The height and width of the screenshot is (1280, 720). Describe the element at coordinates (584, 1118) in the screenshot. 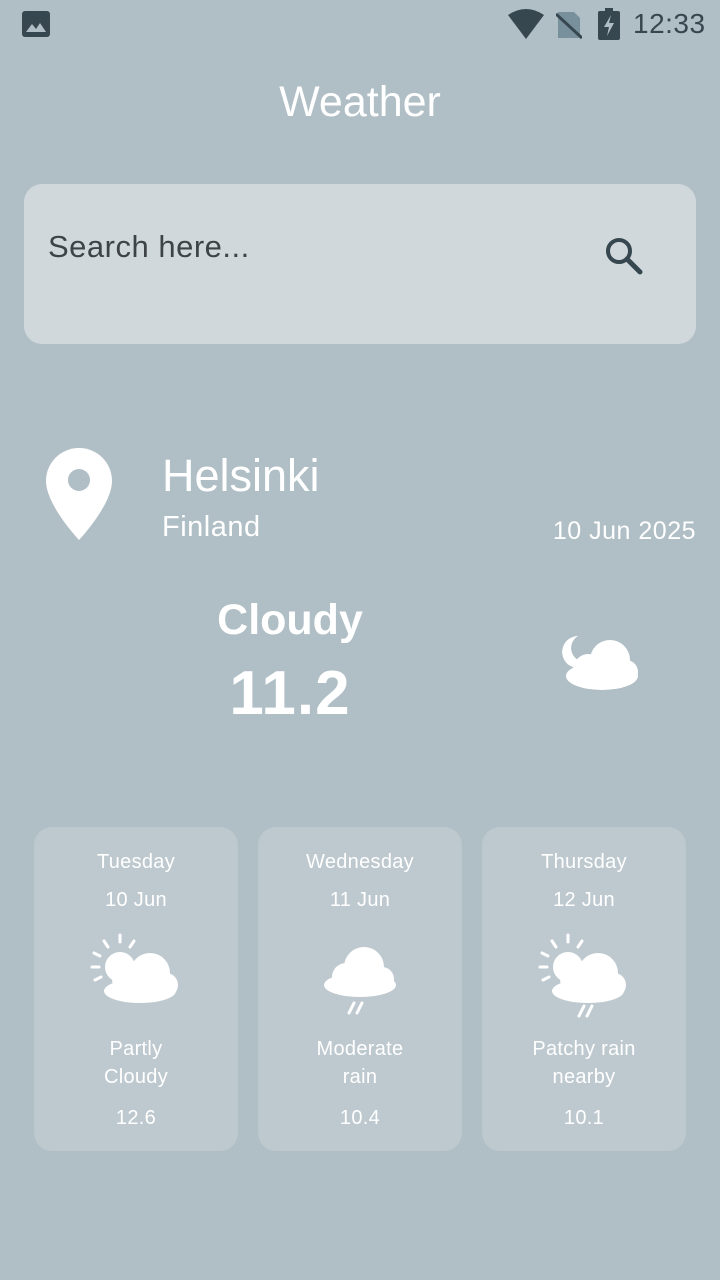

I see `forecast-temperature: 10.1` at that location.